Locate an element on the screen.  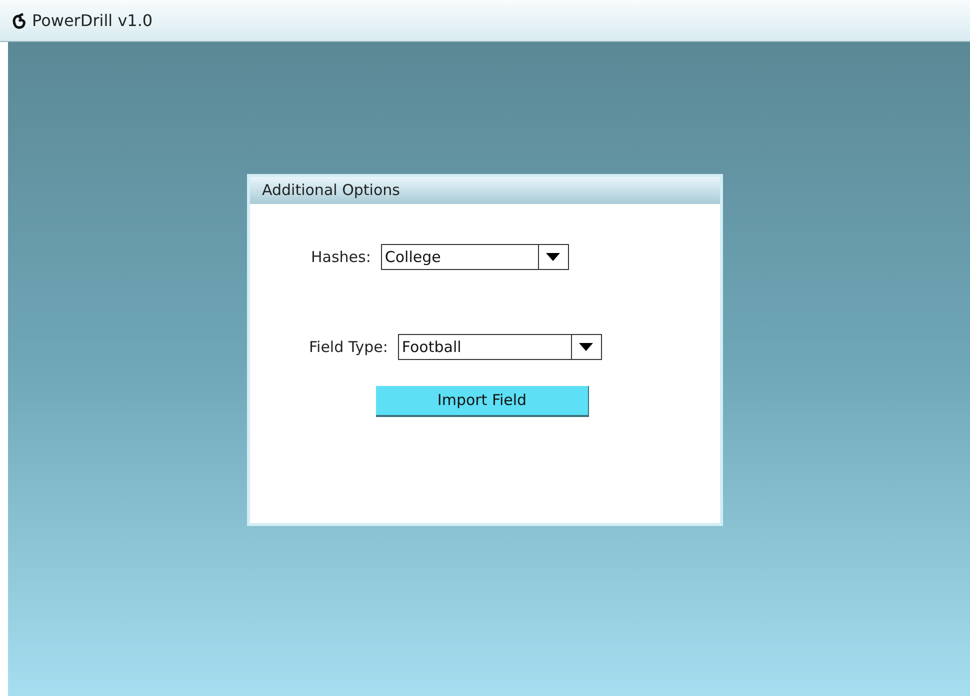
dialog-title: Additional Options is located at coordinates (485, 190).